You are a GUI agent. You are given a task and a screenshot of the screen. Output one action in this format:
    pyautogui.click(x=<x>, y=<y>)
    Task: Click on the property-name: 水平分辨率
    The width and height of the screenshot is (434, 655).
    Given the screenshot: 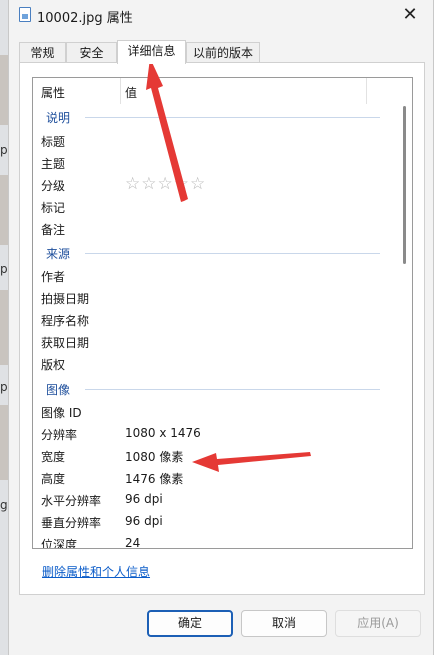 What is the action you would take?
    pyautogui.click(x=71, y=501)
    